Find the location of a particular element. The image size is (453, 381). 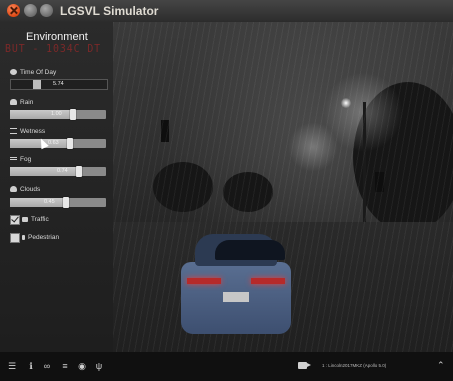

fog-icon is located at coordinates (13, 159).